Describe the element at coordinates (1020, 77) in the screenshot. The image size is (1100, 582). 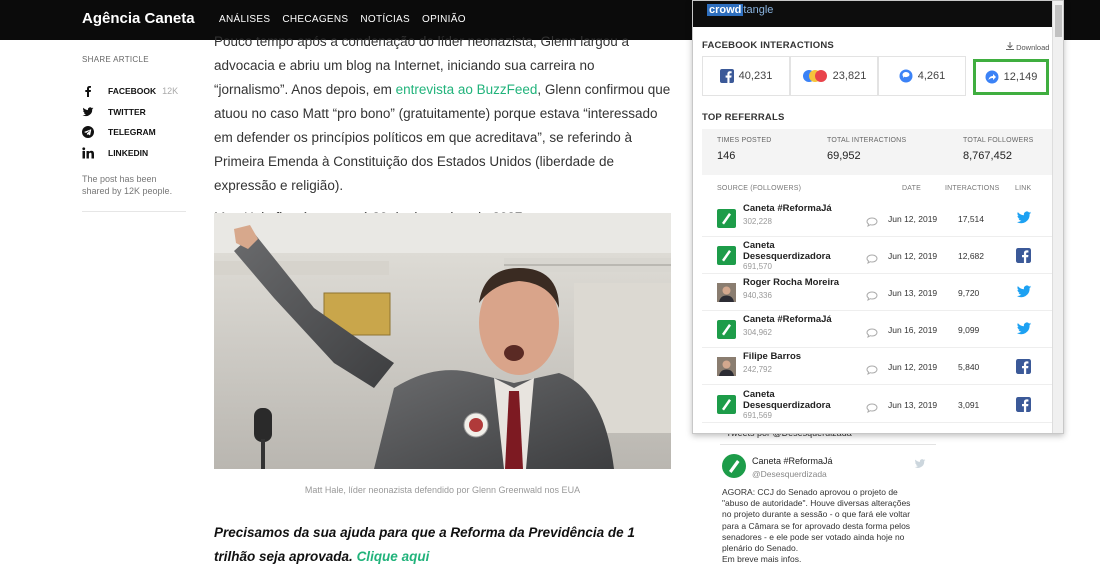
I see `shares-value: 12,149` at that location.